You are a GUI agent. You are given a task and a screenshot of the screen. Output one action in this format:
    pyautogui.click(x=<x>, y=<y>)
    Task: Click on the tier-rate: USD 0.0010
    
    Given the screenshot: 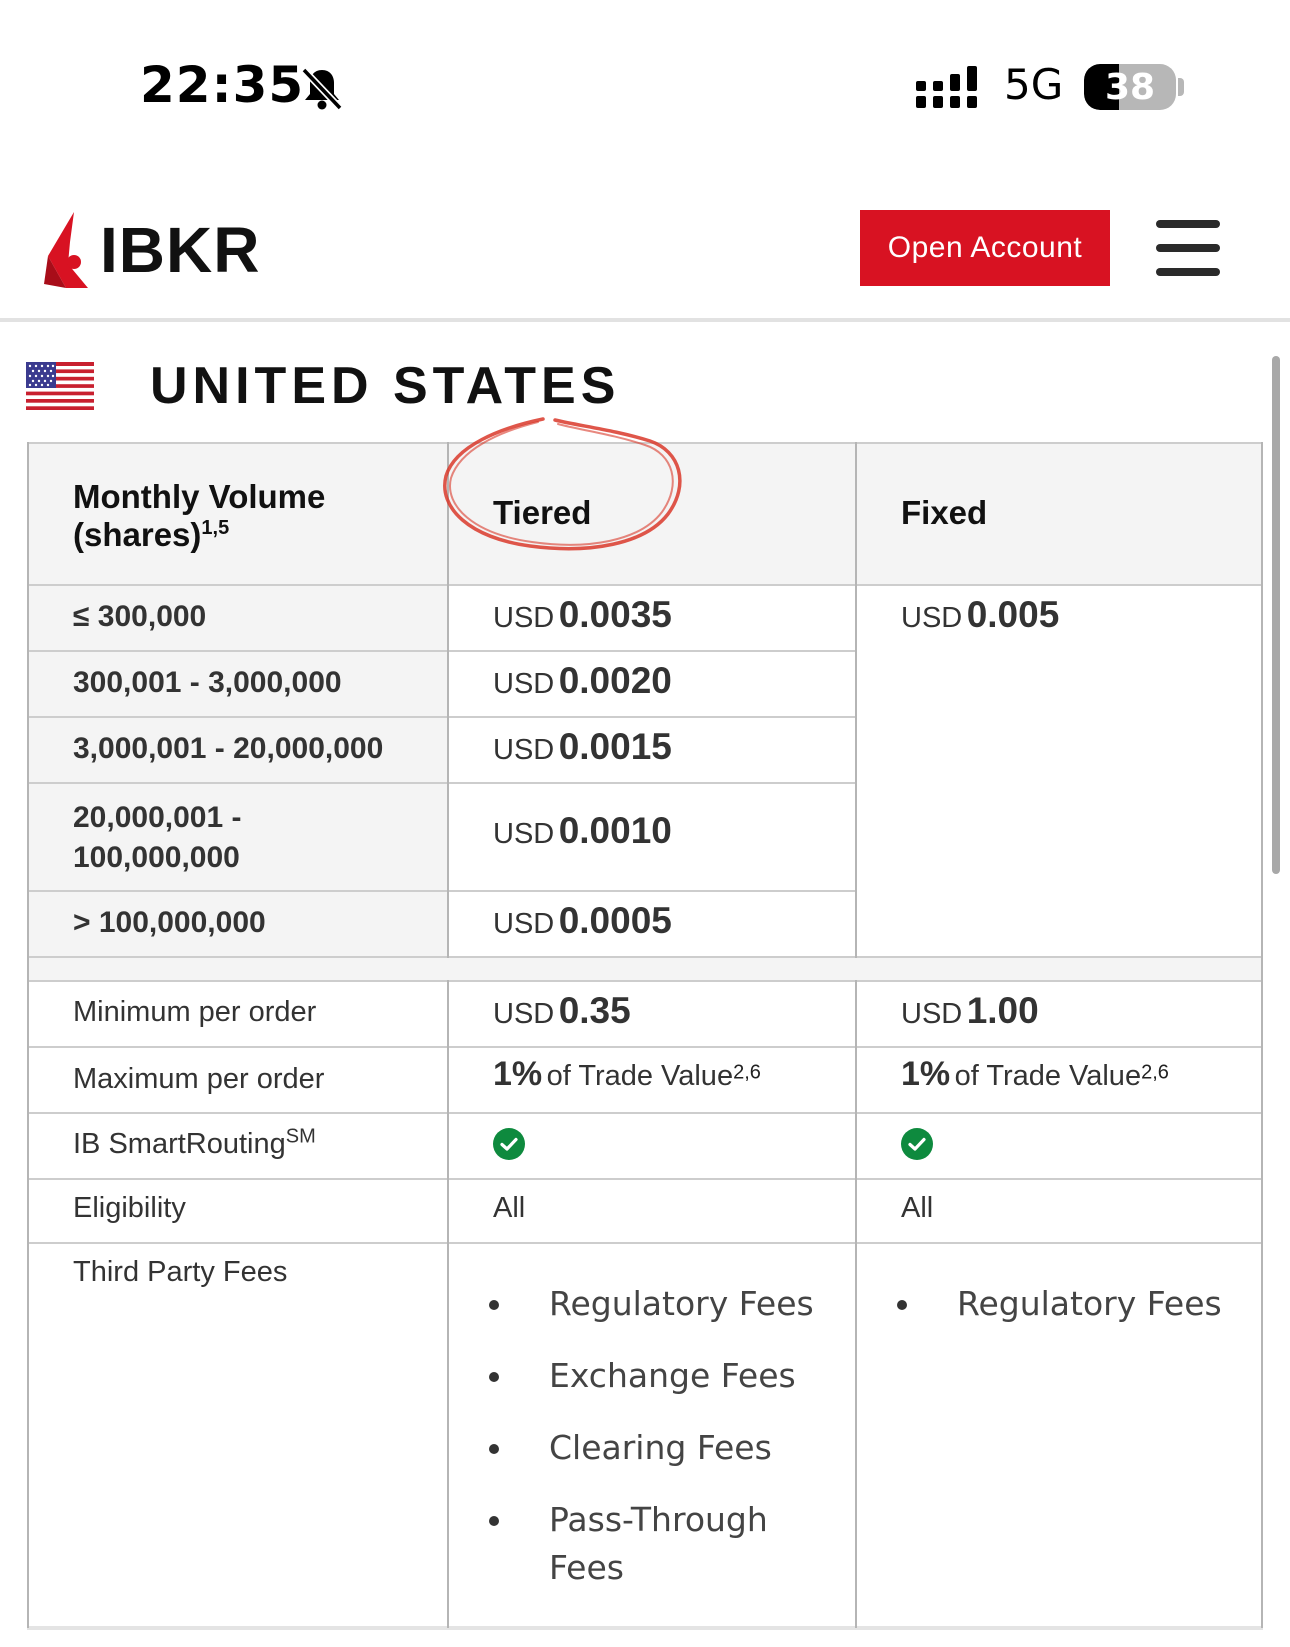 What is the action you would take?
    pyautogui.click(x=582, y=831)
    